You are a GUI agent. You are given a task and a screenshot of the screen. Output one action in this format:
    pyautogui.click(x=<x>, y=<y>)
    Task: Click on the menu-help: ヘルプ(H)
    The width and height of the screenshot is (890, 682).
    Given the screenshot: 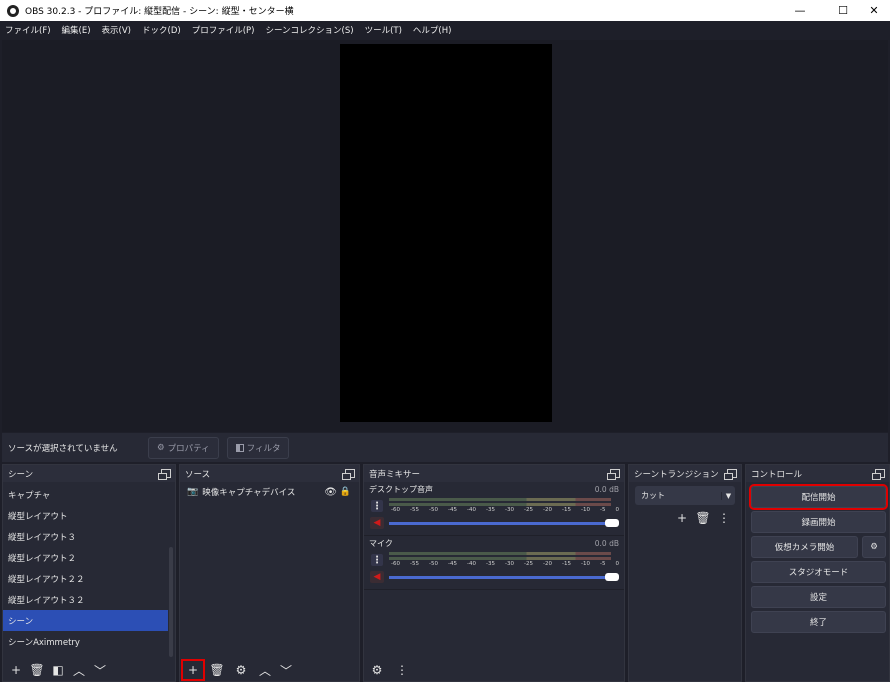 What is the action you would take?
    pyautogui.click(x=432, y=30)
    